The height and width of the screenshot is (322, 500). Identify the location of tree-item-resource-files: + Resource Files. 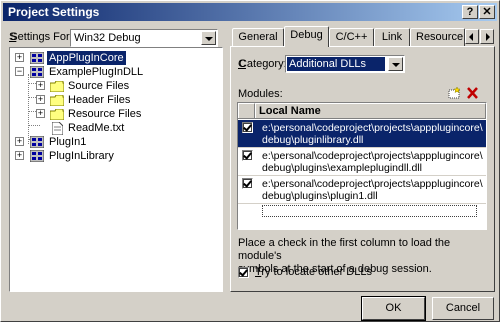
(115, 114).